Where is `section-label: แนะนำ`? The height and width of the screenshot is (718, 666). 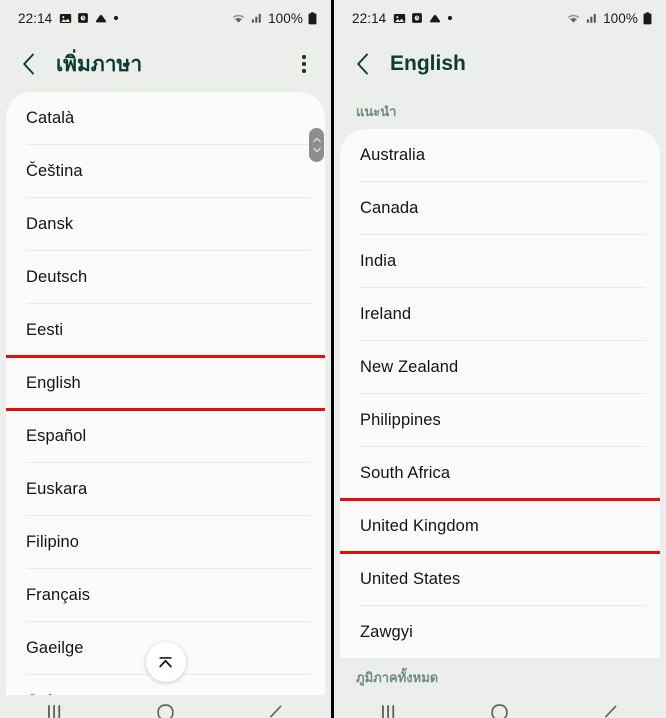
section-label: แนะนำ is located at coordinates (376, 111).